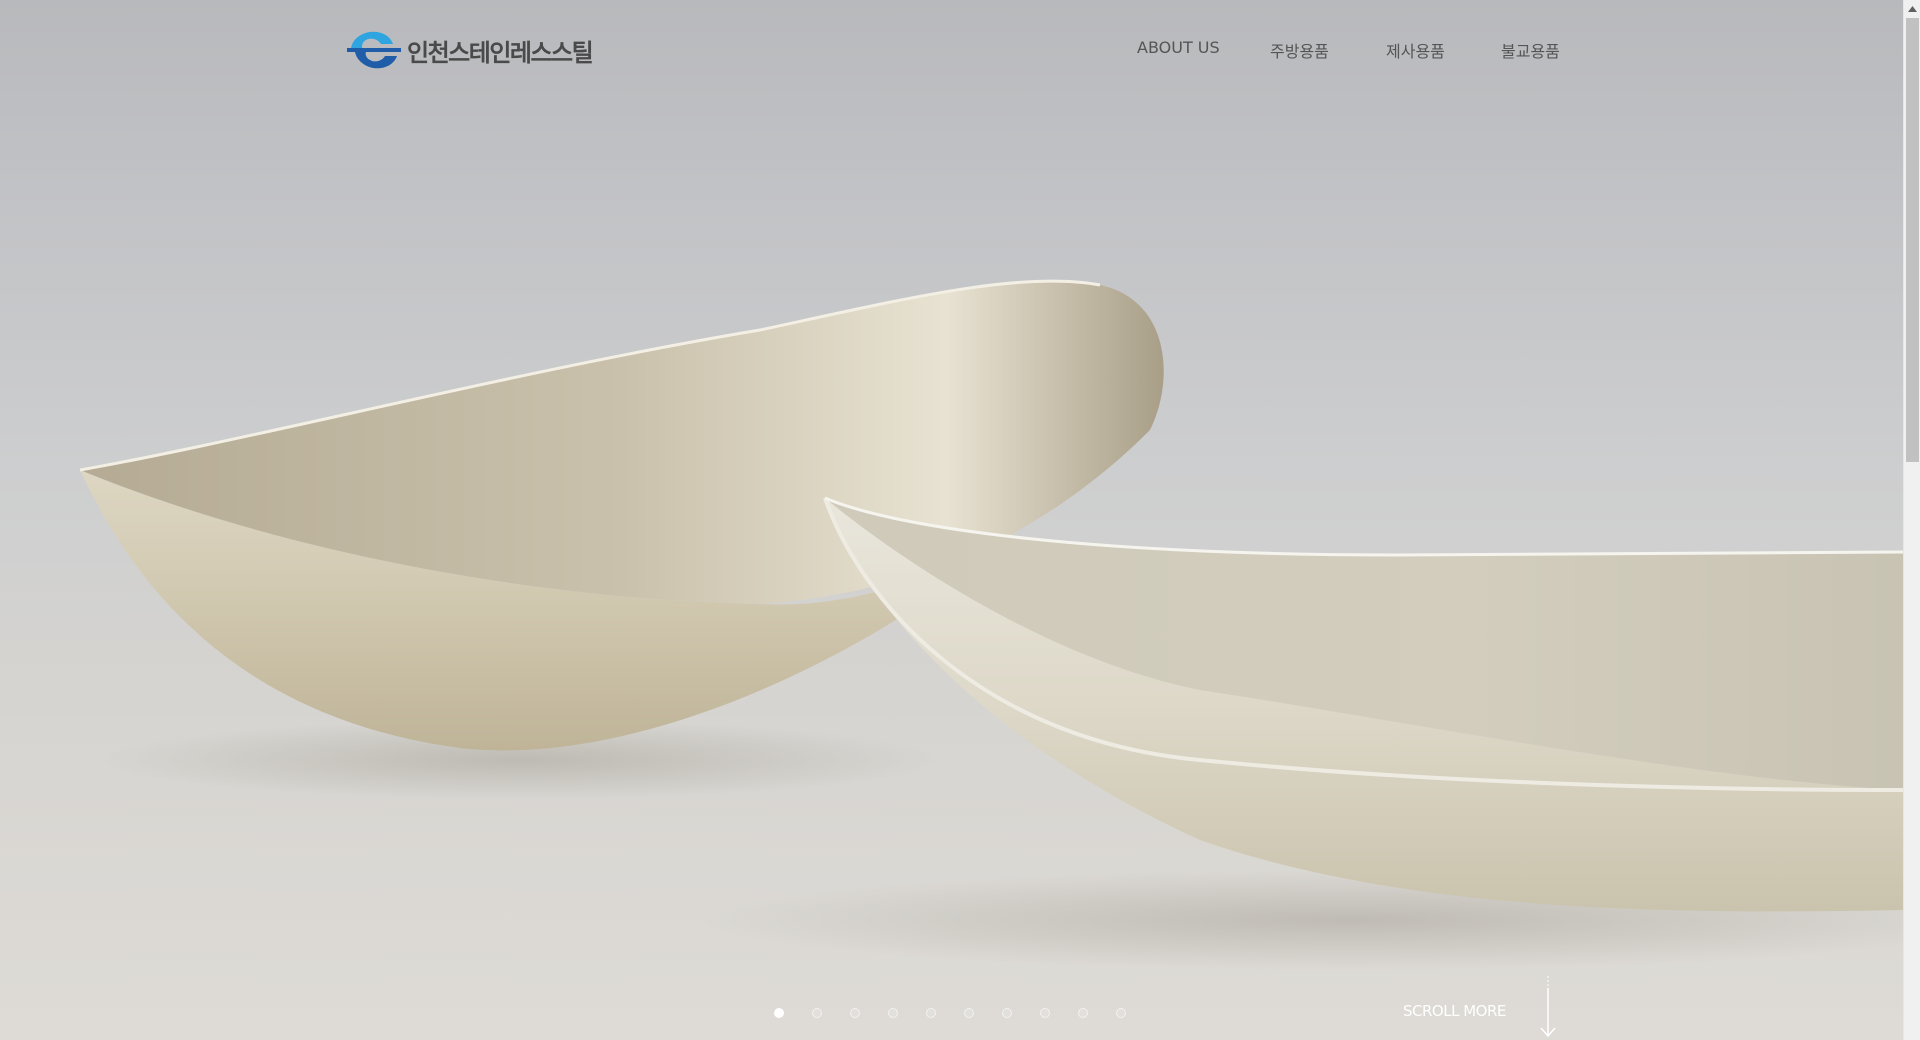 The image size is (1920, 1040). Describe the element at coordinates (1912, 8) in the screenshot. I see `scroll-up-icon` at that location.